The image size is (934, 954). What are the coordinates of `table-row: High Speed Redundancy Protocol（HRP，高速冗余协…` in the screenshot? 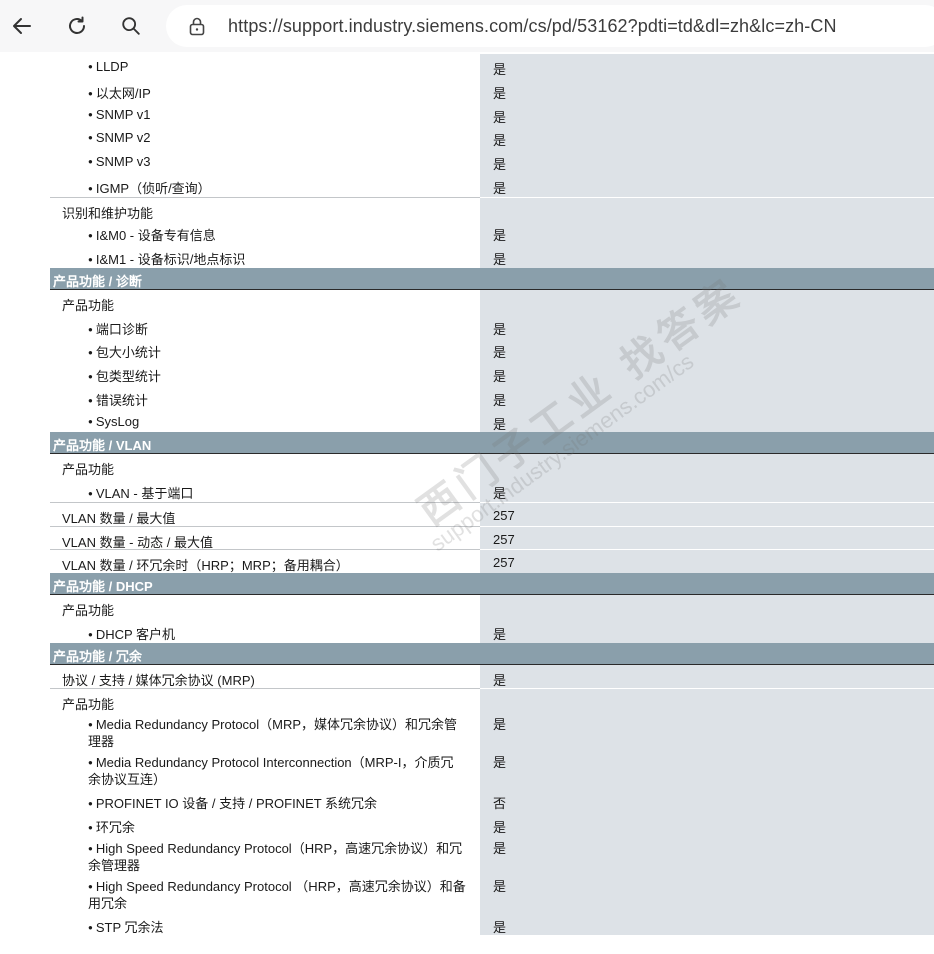 It's located at (492, 854).